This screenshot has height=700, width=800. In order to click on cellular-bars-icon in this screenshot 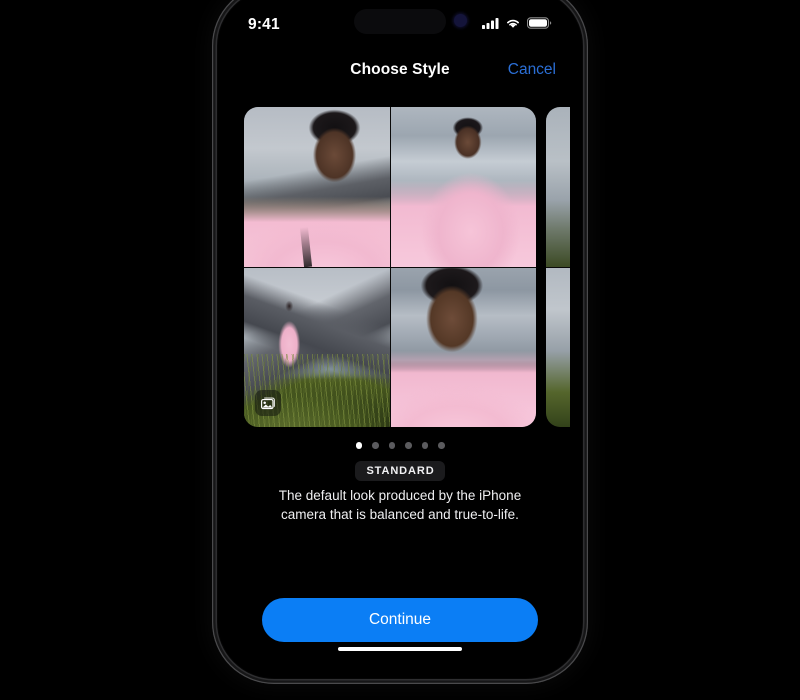, I will do `click(490, 25)`.